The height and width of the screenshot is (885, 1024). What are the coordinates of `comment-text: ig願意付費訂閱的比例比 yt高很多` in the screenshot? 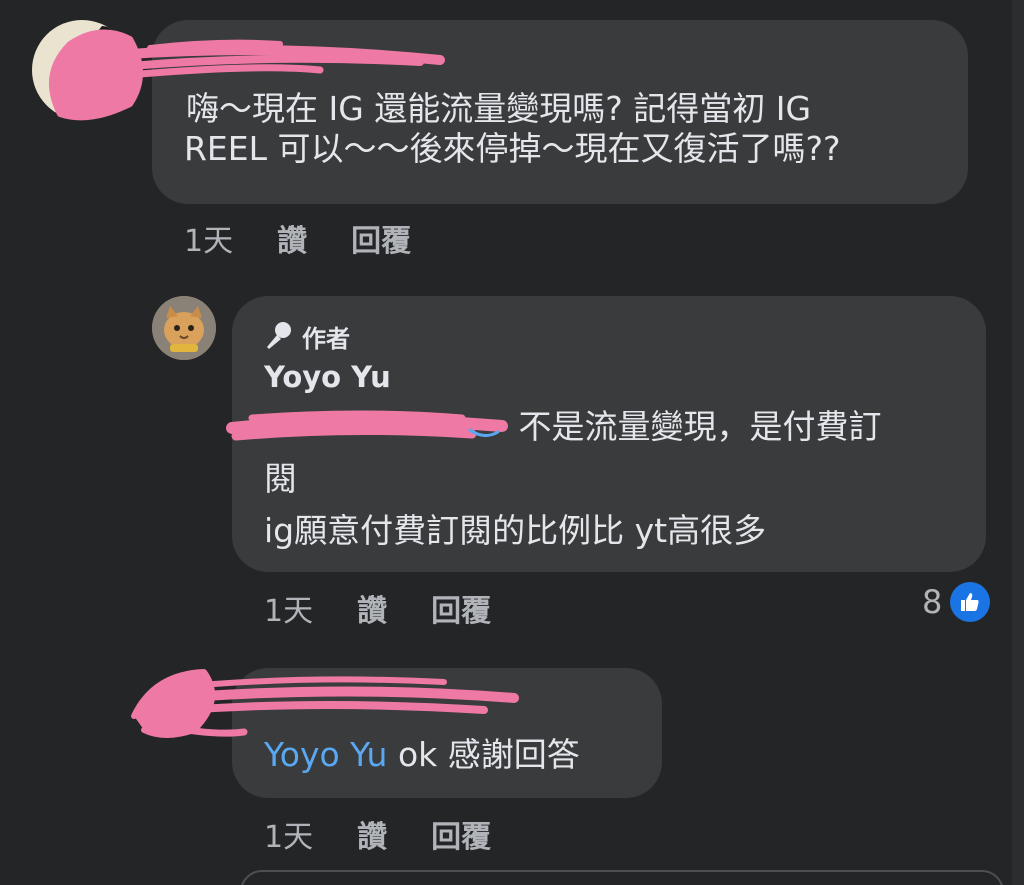 It's located at (515, 530).